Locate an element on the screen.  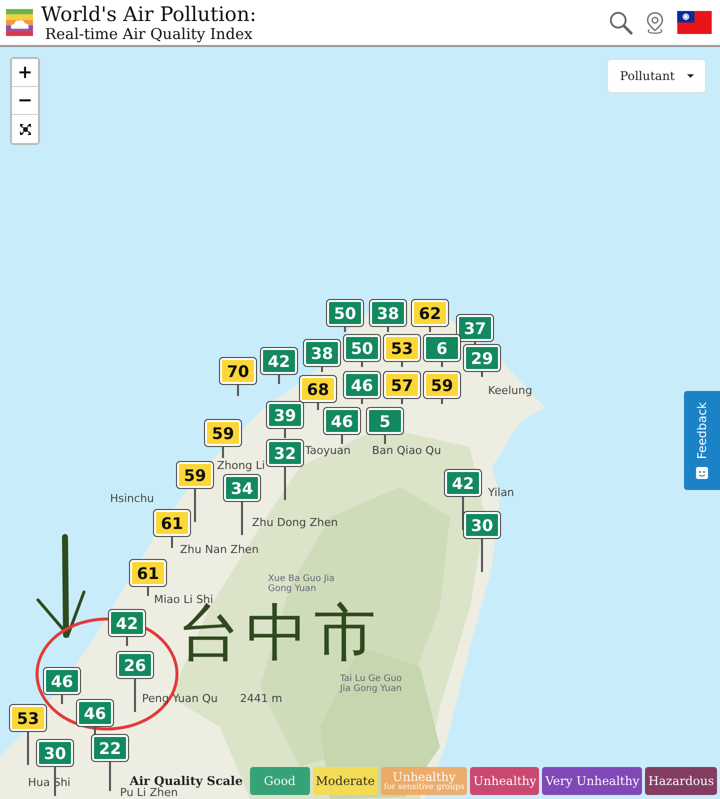
aqi-marker: 22 is located at coordinates (110, 748).